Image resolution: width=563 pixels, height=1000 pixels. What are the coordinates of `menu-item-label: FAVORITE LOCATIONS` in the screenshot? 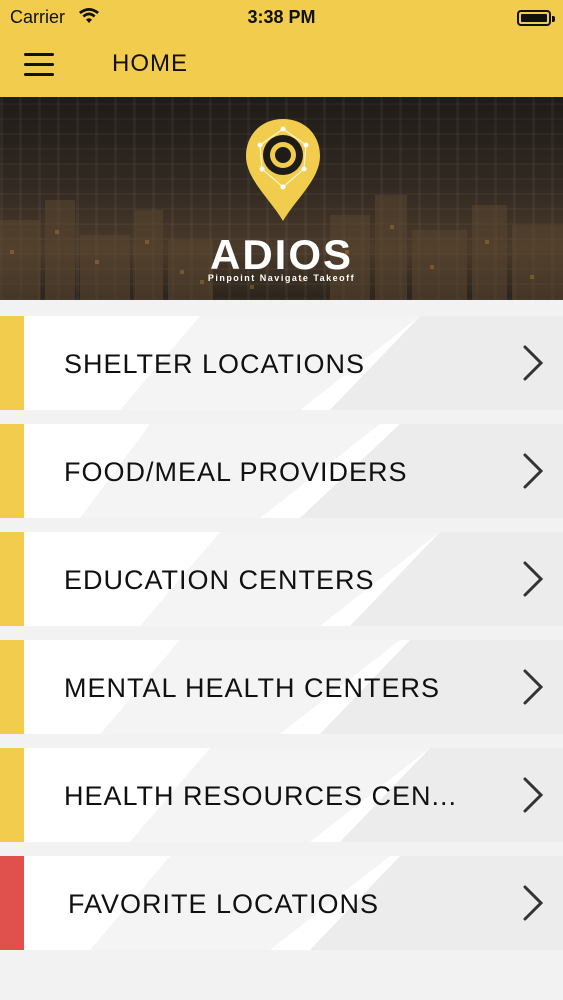 It's located at (224, 904).